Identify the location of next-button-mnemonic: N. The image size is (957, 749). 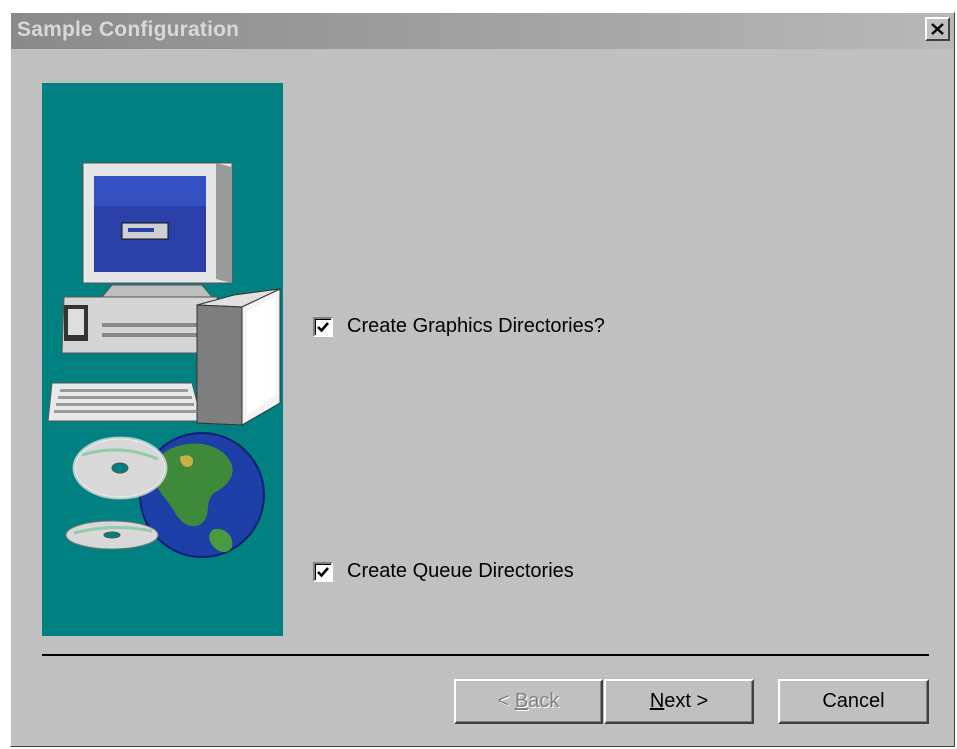
(657, 701).